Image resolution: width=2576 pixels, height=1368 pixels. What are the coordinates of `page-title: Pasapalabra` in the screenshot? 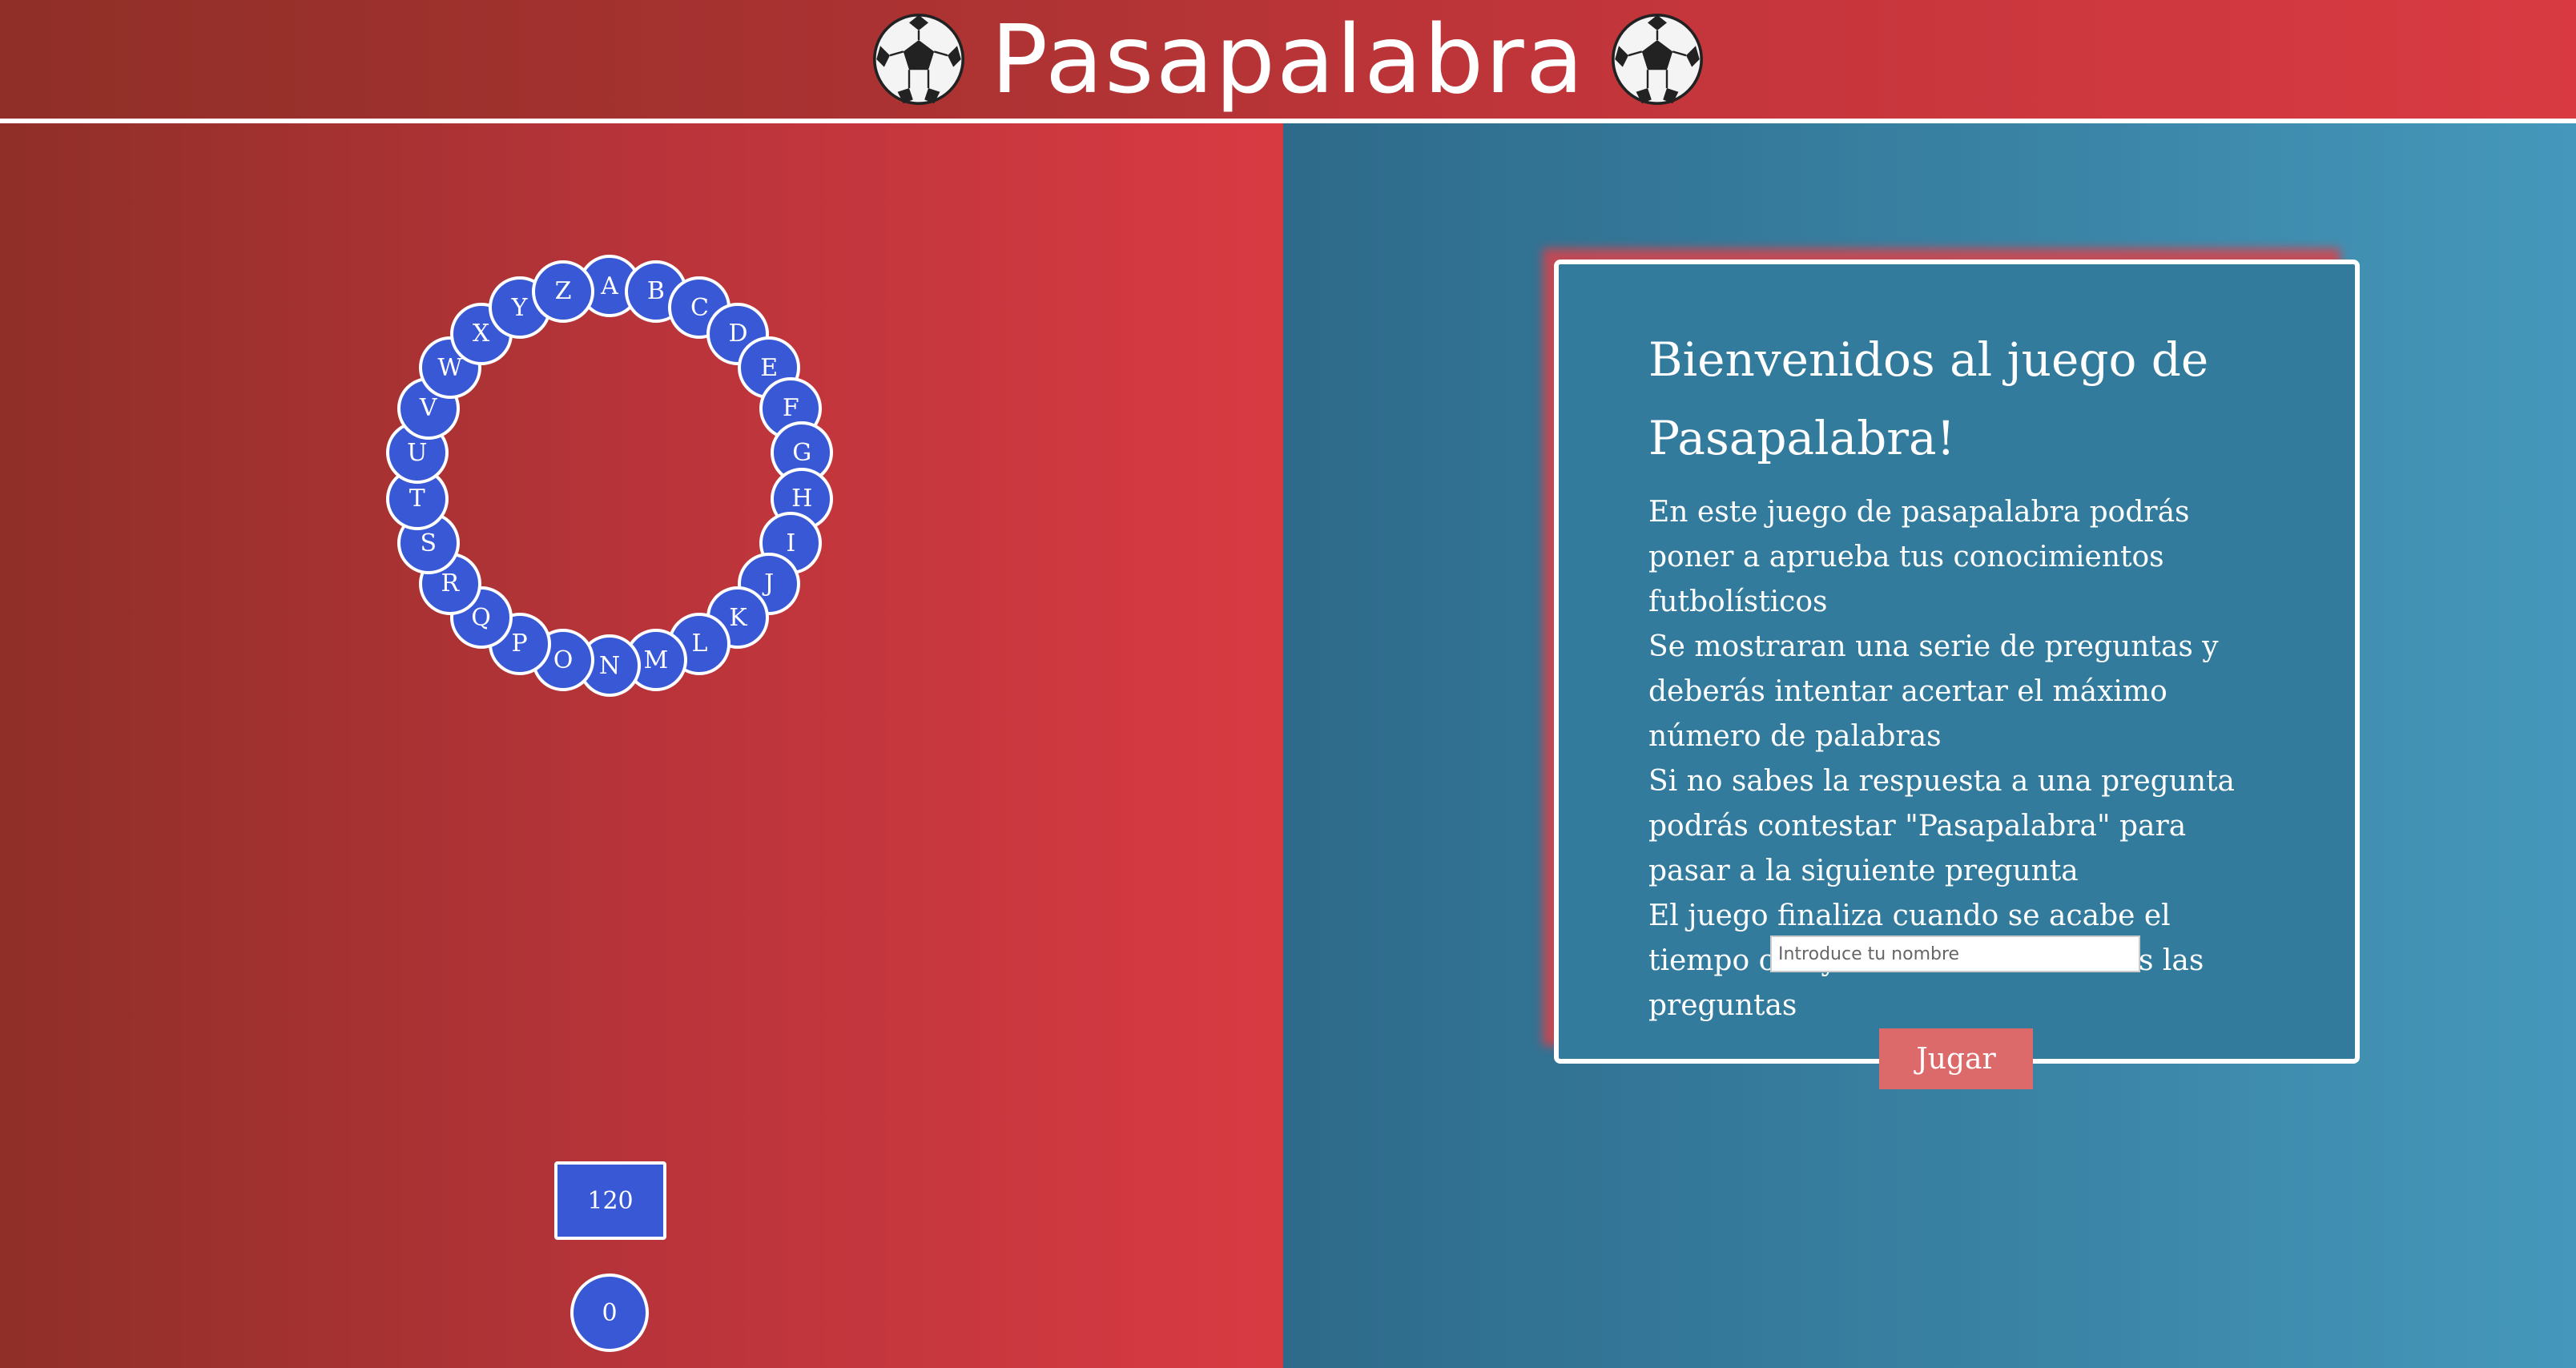 It's located at (1288, 59).